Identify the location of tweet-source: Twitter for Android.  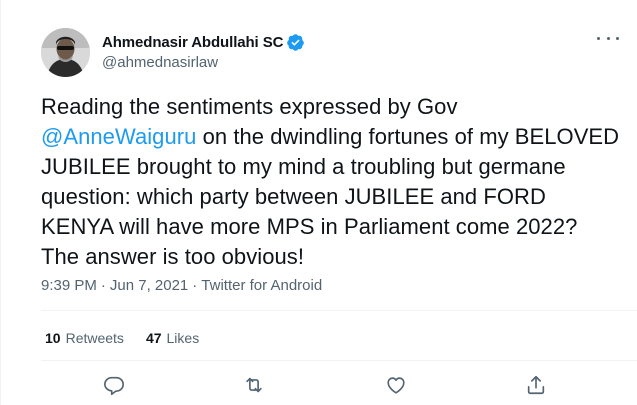
(261, 285).